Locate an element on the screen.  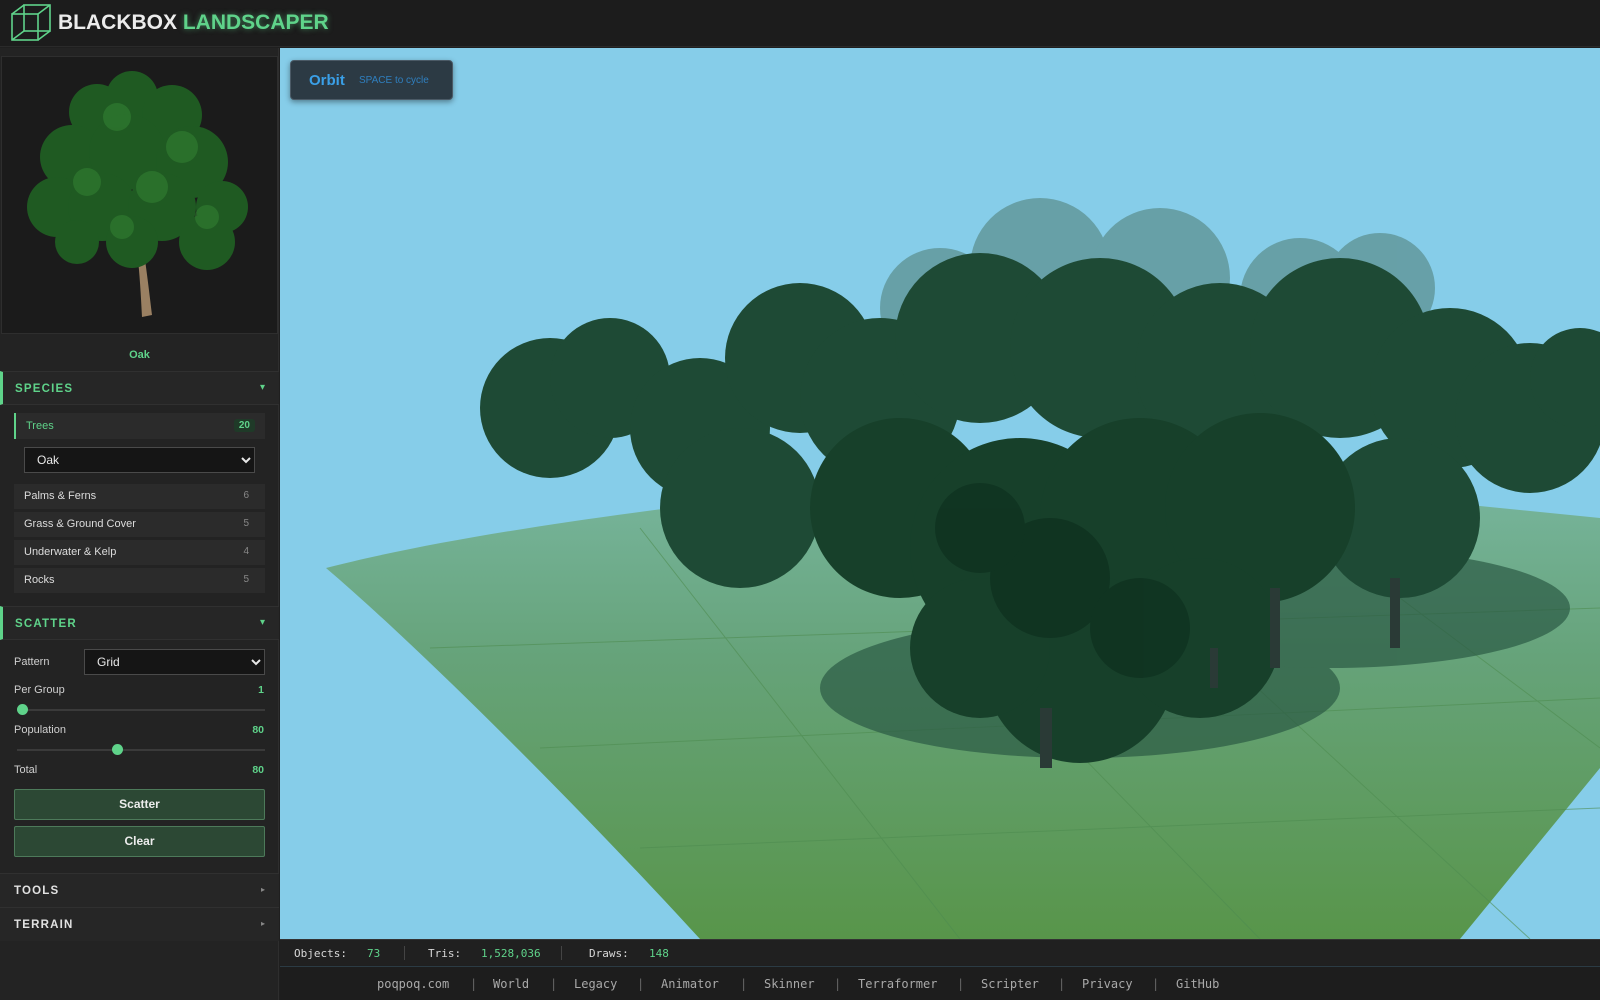
terrain-section-header: TERRAIN ▸ is located at coordinates (139, 924).